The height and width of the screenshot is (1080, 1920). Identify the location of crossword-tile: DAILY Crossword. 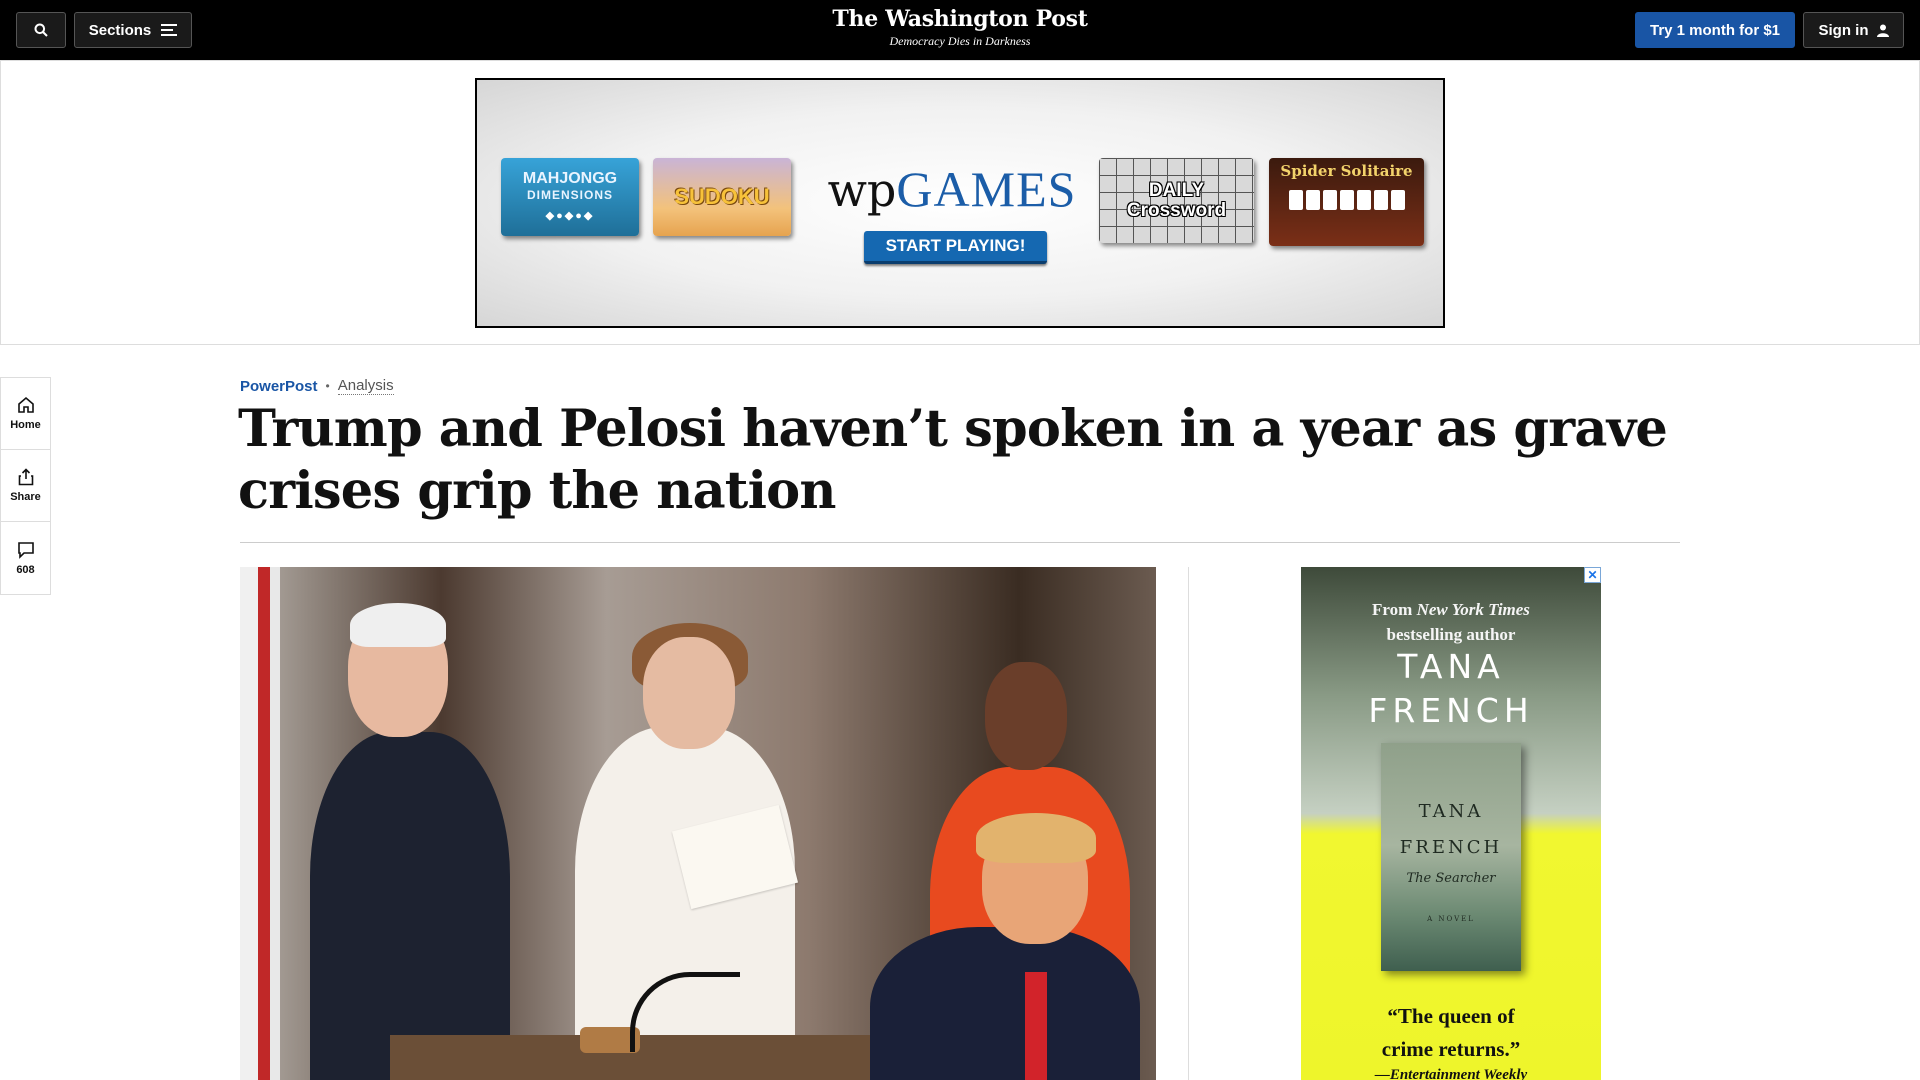
(1176, 200).